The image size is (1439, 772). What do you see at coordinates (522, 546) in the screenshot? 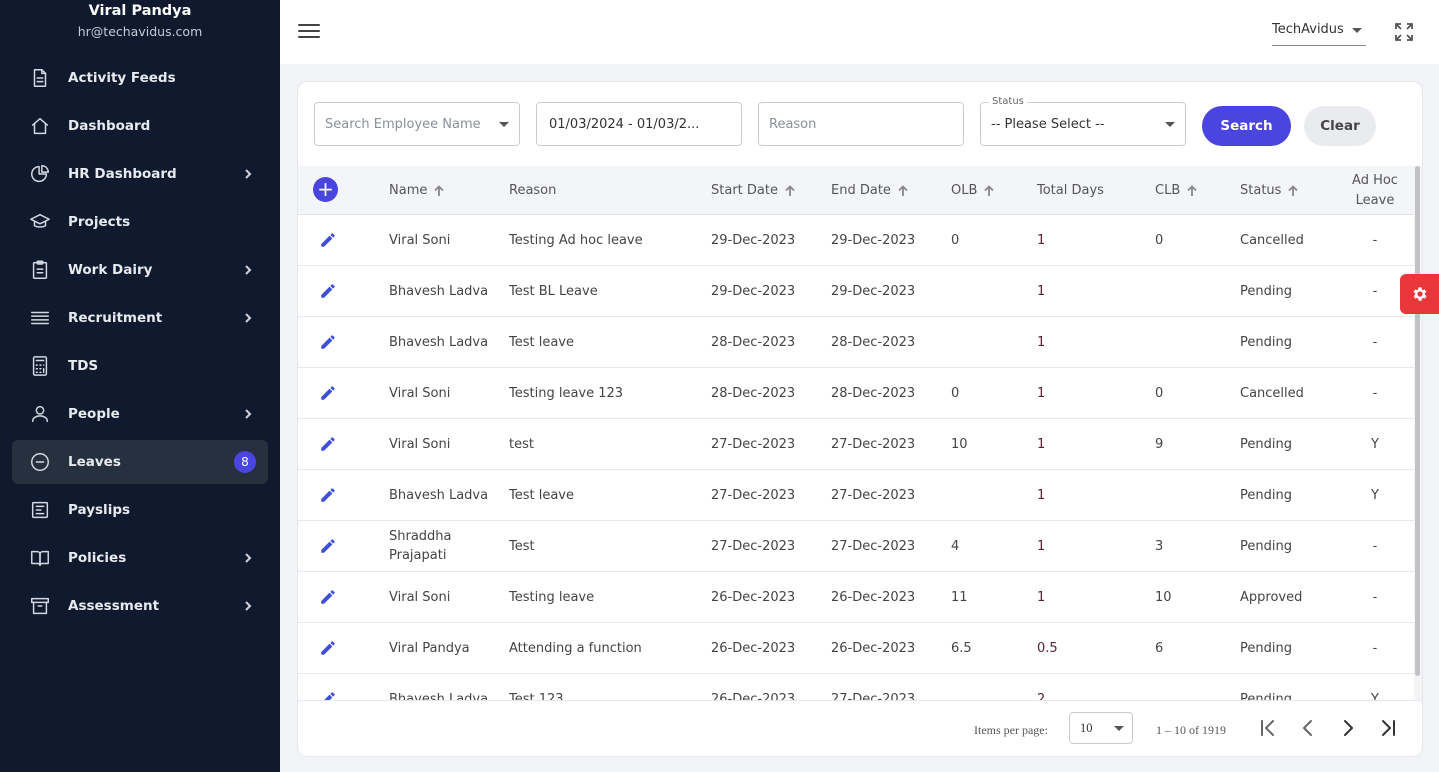
I see `cell-reason: Test` at bounding box center [522, 546].